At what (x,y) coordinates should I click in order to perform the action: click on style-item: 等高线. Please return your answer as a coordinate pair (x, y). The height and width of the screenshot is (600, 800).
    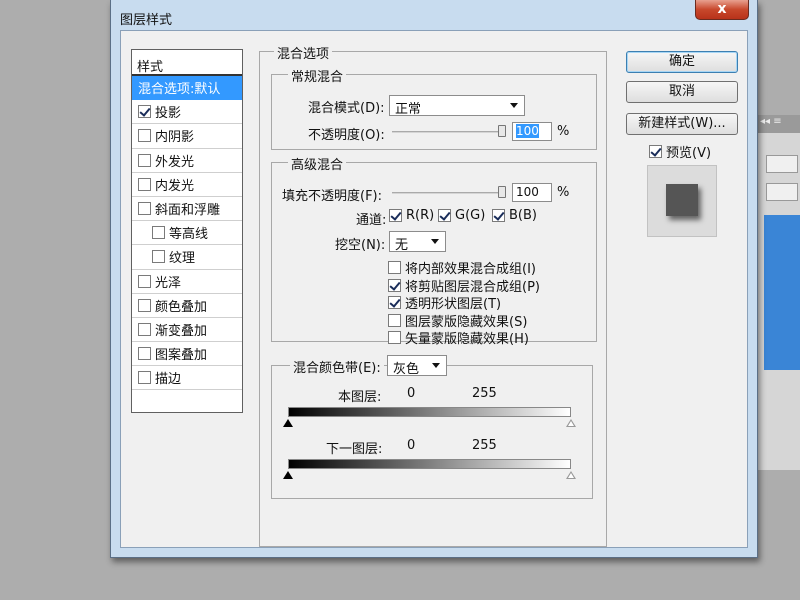
    Looking at the image, I should click on (187, 233).